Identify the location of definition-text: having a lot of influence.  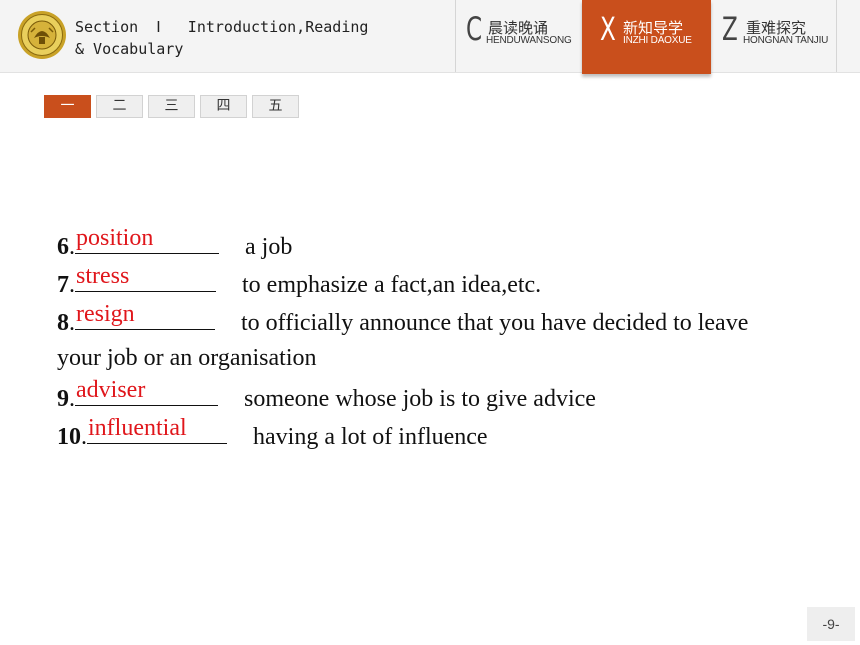
(370, 437).